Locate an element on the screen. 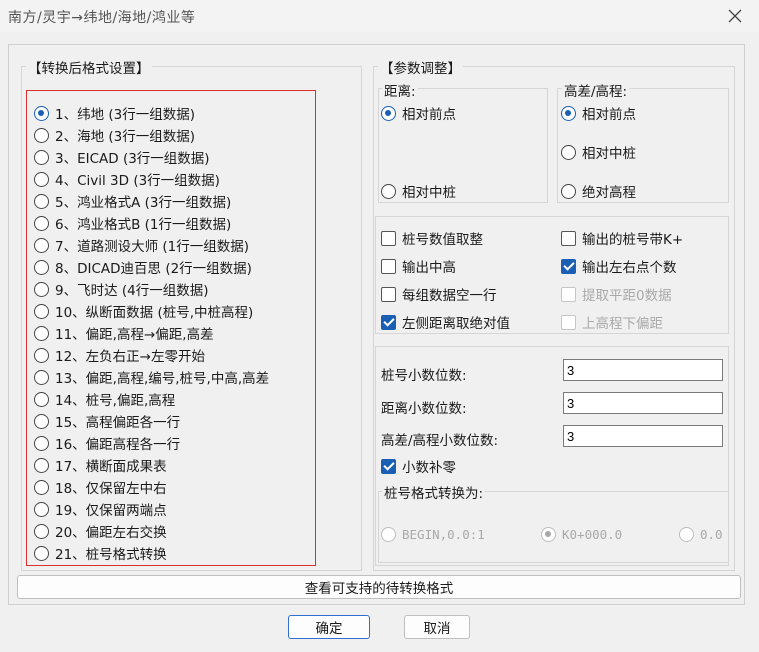 The width and height of the screenshot is (759, 652). format-option: 7、道路测设大师 (1行一组数据) is located at coordinates (174, 245).